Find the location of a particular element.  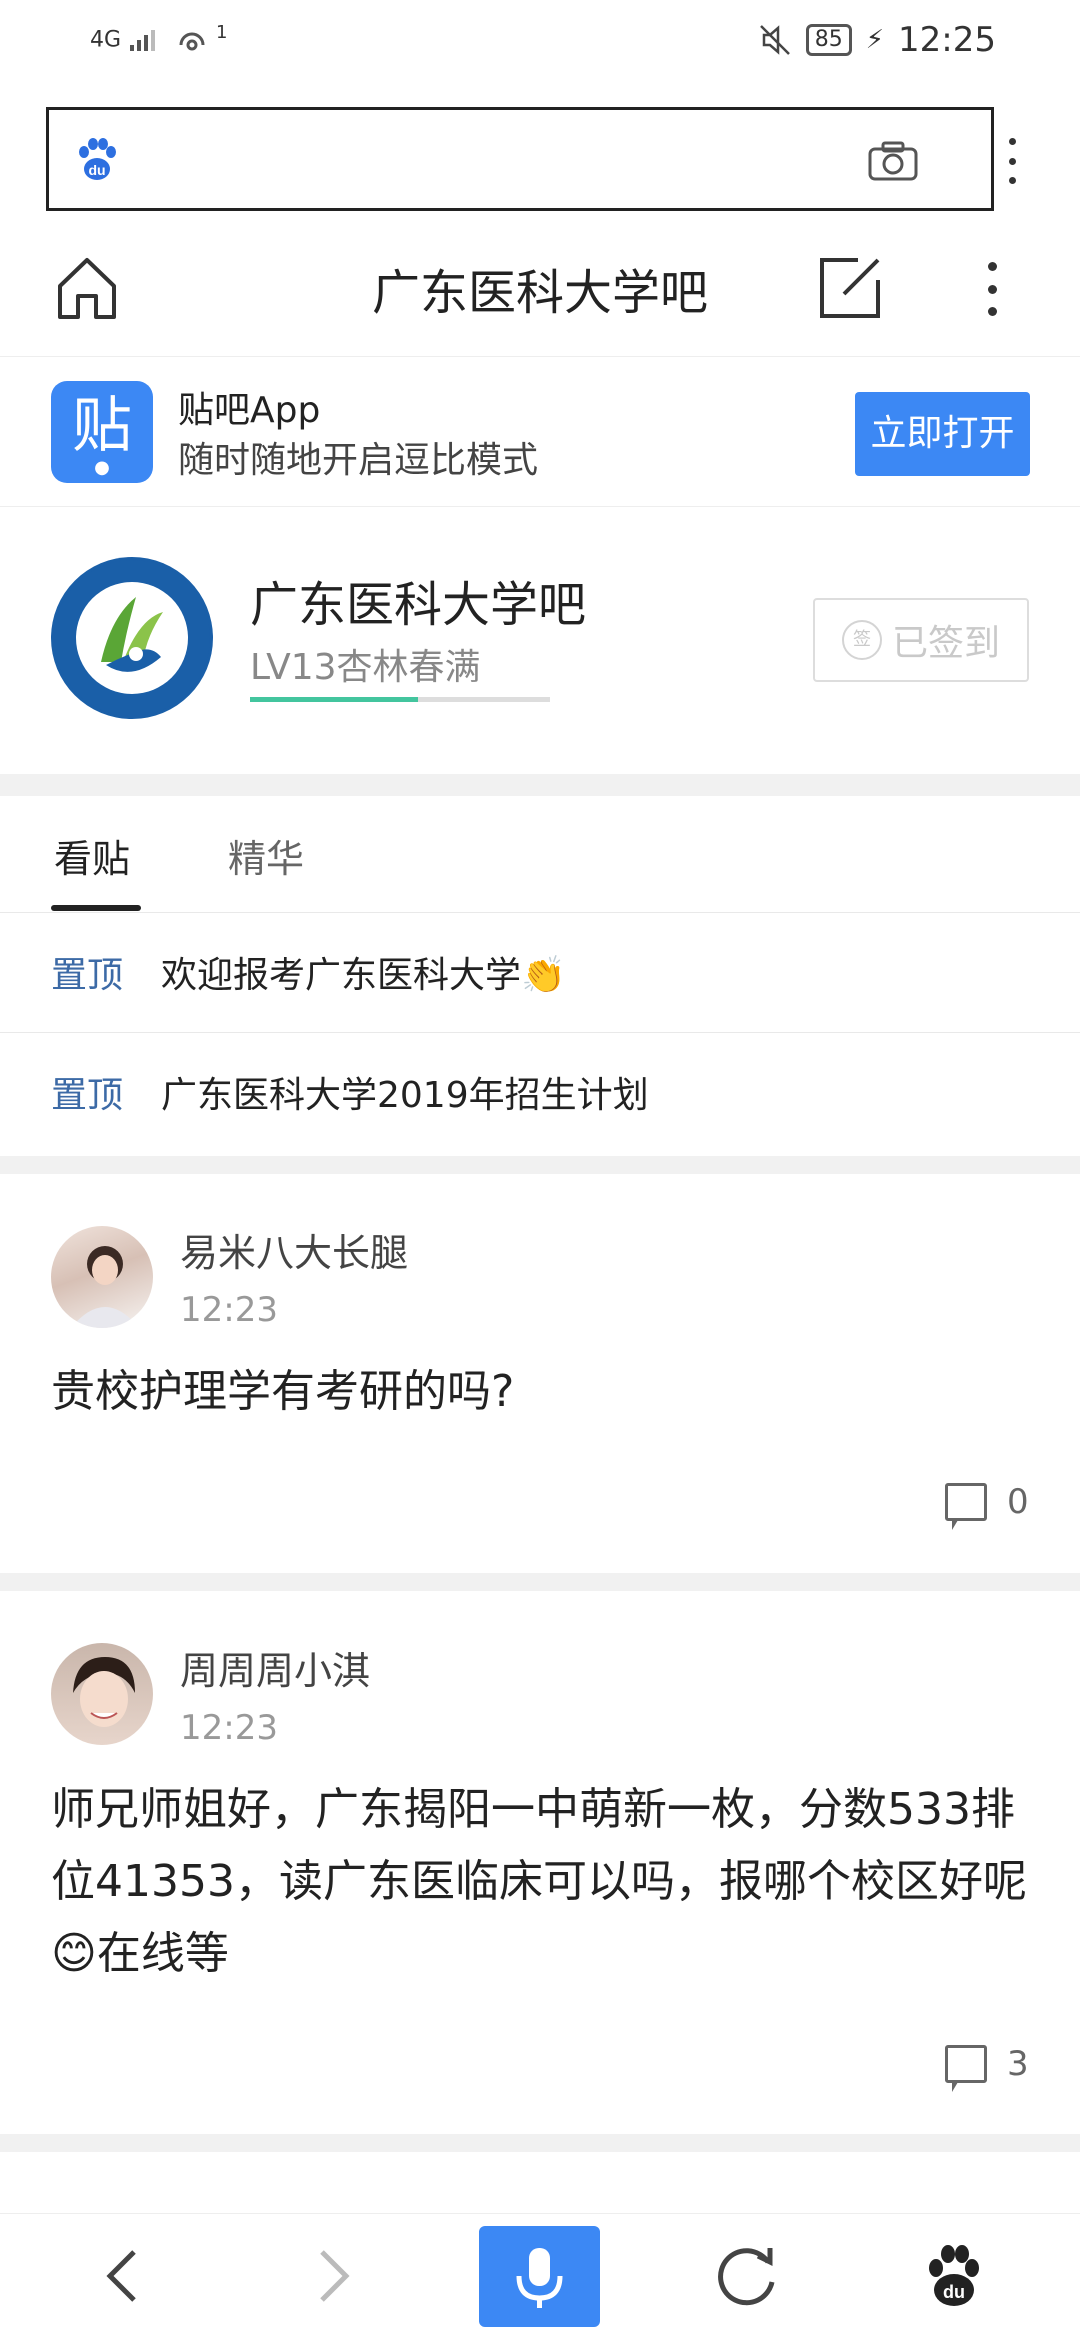

tieba-app-icon: 贴 ● is located at coordinates (102, 432).